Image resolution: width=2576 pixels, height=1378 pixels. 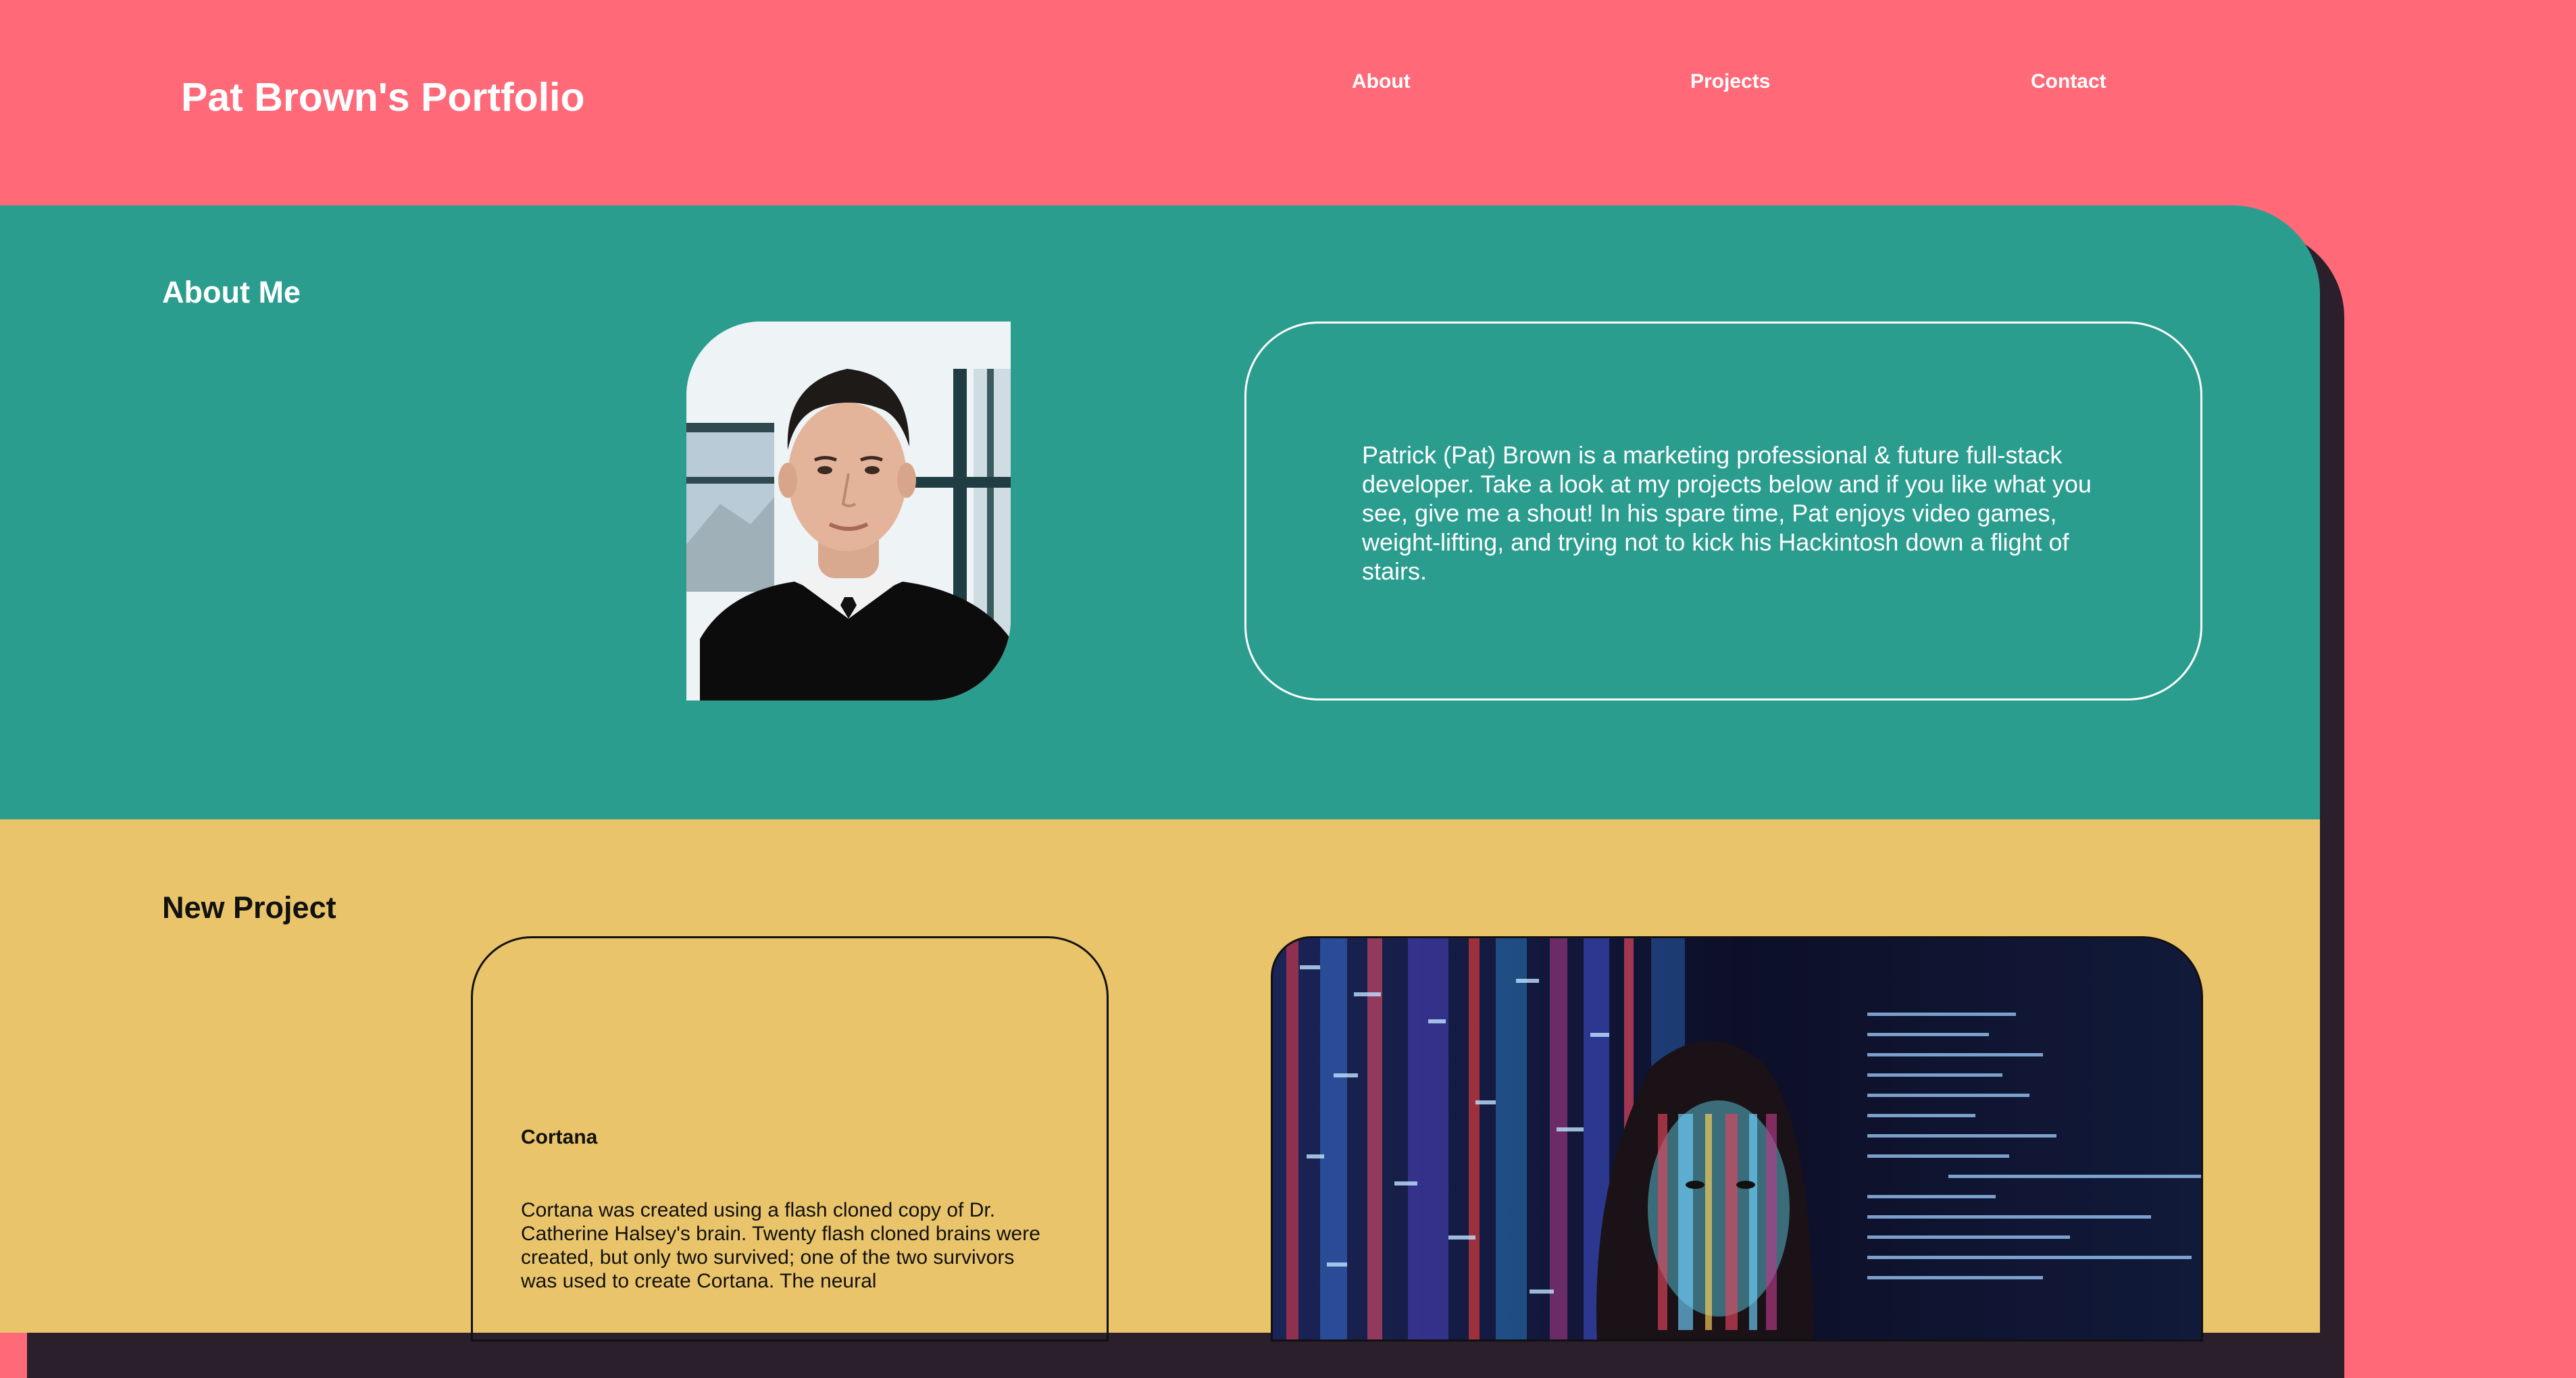 What do you see at coordinates (1381, 81) in the screenshot?
I see `nav-link-about: About` at bounding box center [1381, 81].